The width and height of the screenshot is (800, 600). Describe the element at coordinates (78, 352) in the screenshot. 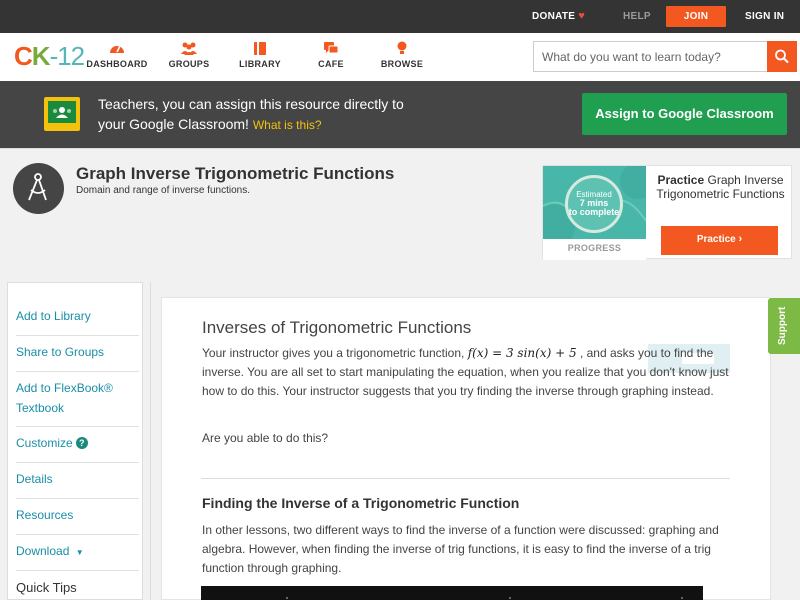

I see `sidebar-item-share-to-groups: Share to Groups` at that location.